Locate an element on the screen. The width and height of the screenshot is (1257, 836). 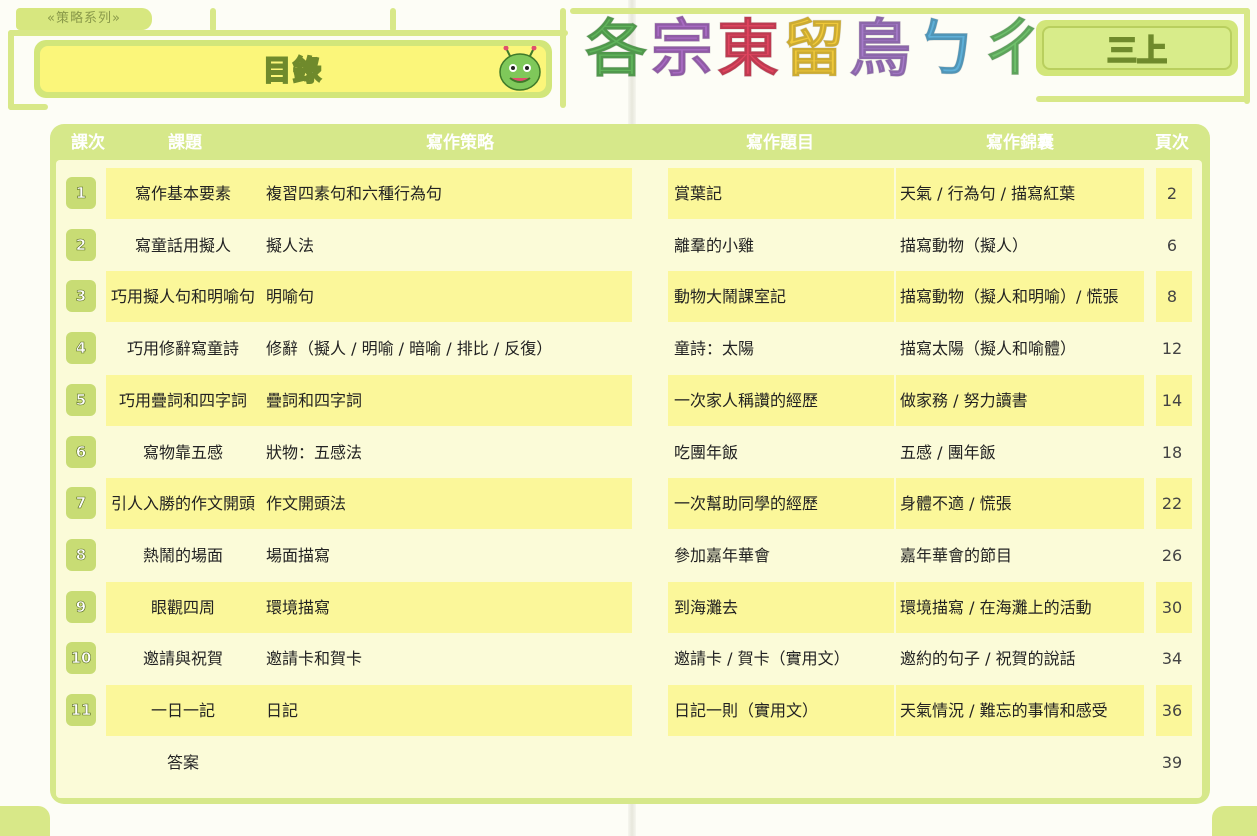
writing-strategy: 疊詞和四字詞 is located at coordinates (314, 400).